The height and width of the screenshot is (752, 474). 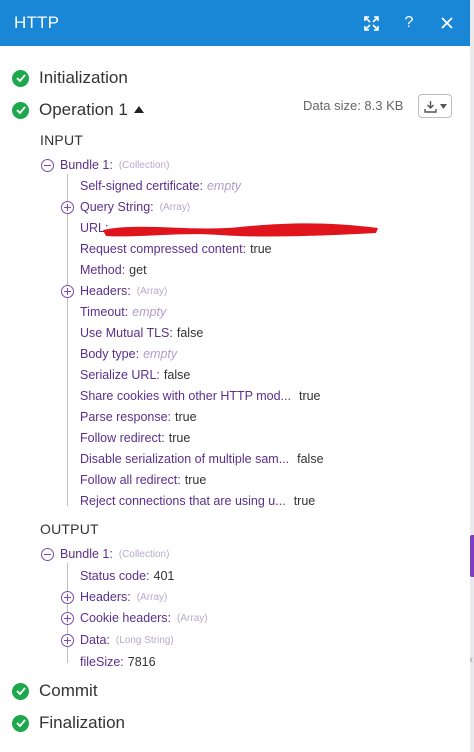 What do you see at coordinates (371, 23) in the screenshot?
I see `expand-icon` at bounding box center [371, 23].